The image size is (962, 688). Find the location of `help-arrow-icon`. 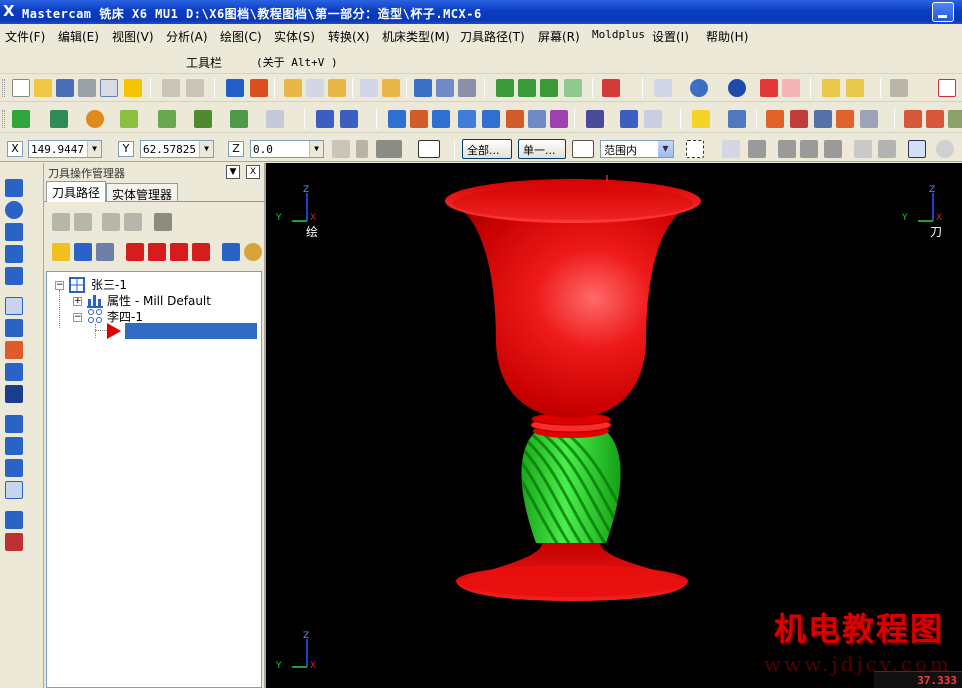

help-arrow-icon is located at coordinates (947, 88).